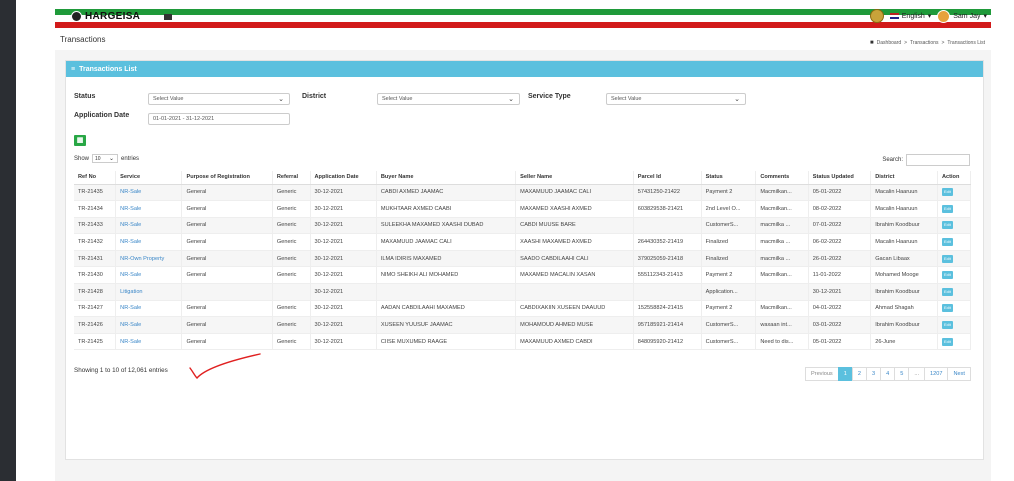 The height and width of the screenshot is (481, 1014). What do you see at coordinates (105, 158) in the screenshot?
I see `page-length-select: 10 ⌄` at bounding box center [105, 158].